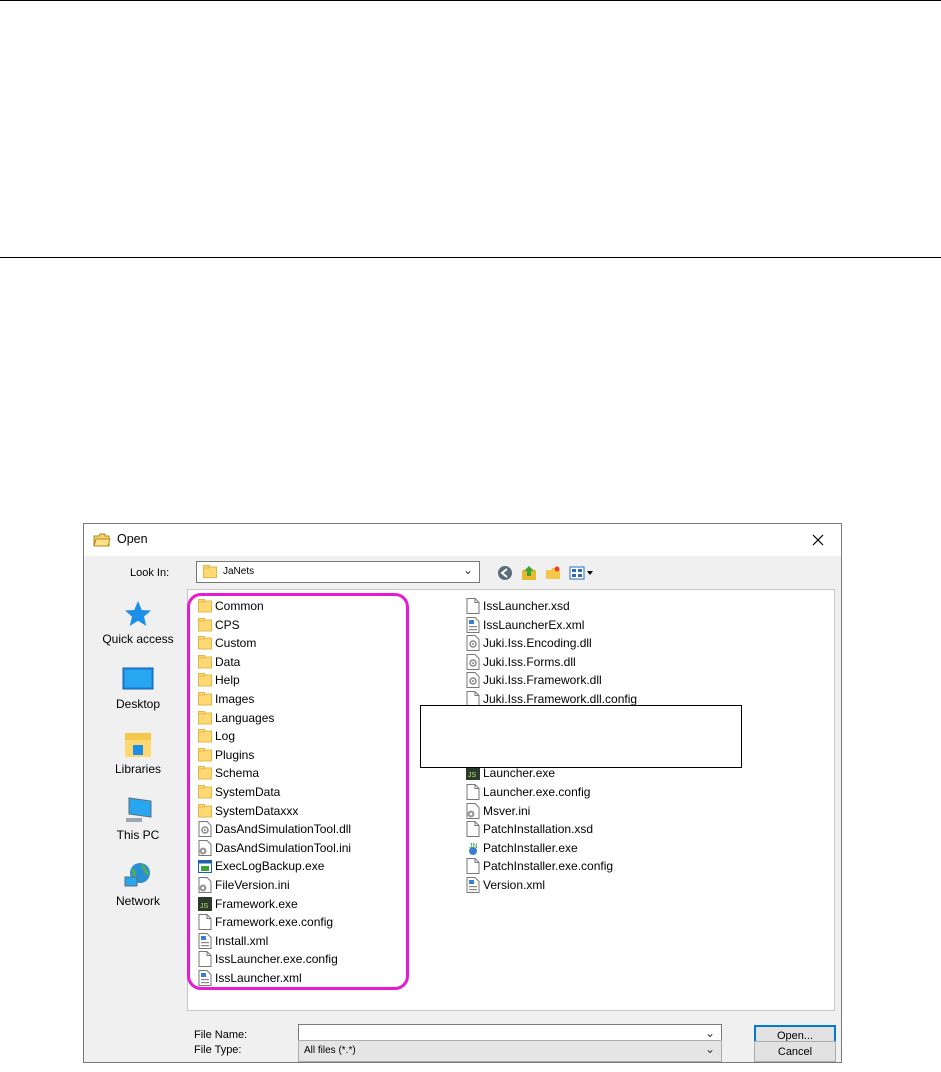 The image size is (941, 1072). I want to click on place-label: Libraries, so click(138, 769).